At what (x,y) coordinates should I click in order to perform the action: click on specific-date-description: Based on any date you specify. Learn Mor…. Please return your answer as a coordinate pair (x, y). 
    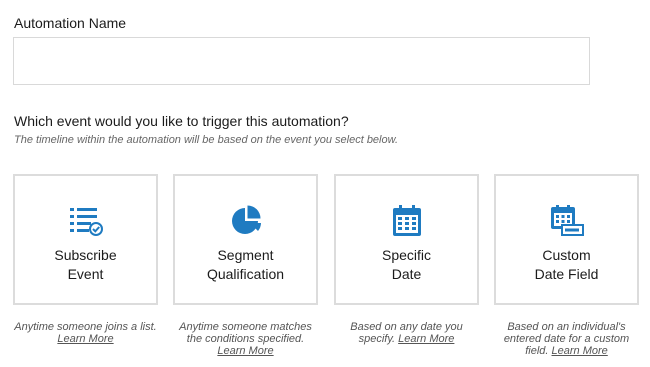
    Looking at the image, I should click on (406, 333).